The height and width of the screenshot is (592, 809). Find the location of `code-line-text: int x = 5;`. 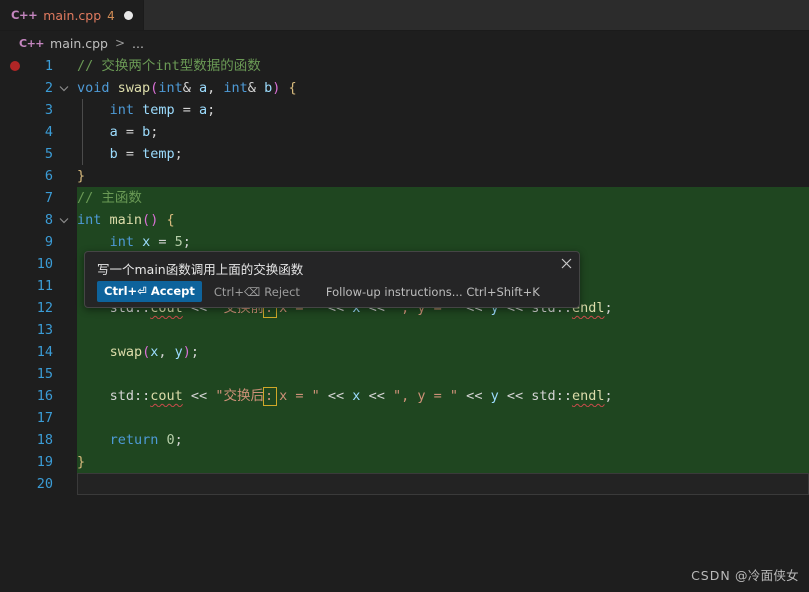

code-line-text: int x = 5; is located at coordinates (443, 242).